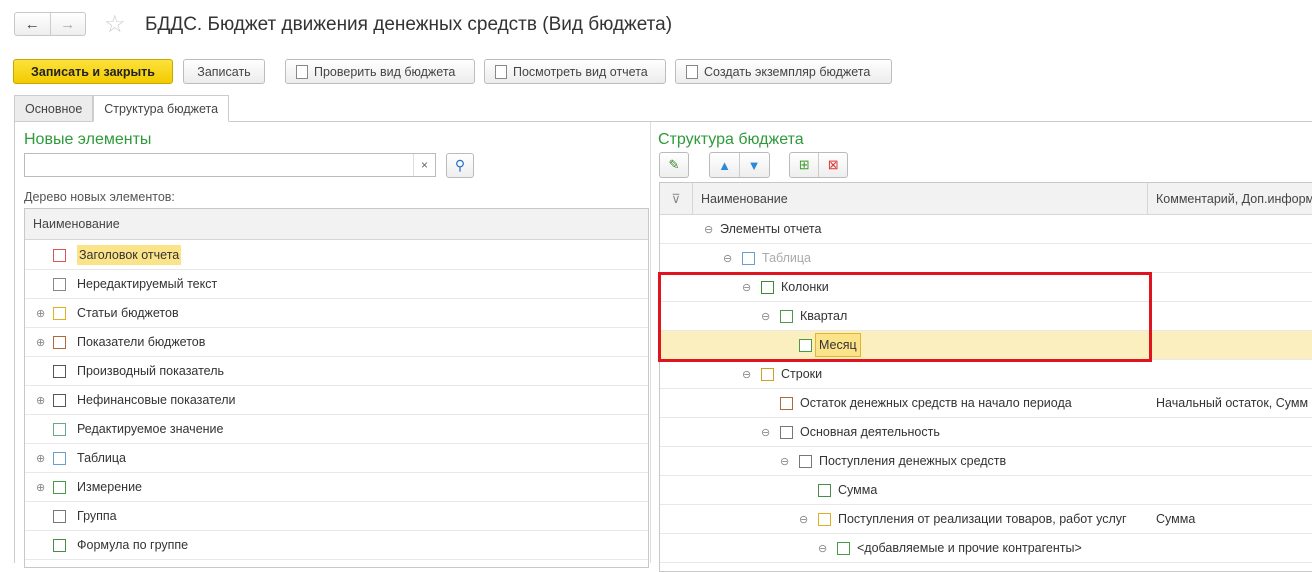  I want to click on tree-item: ⊕ Статьи бюджетов, so click(336, 313).